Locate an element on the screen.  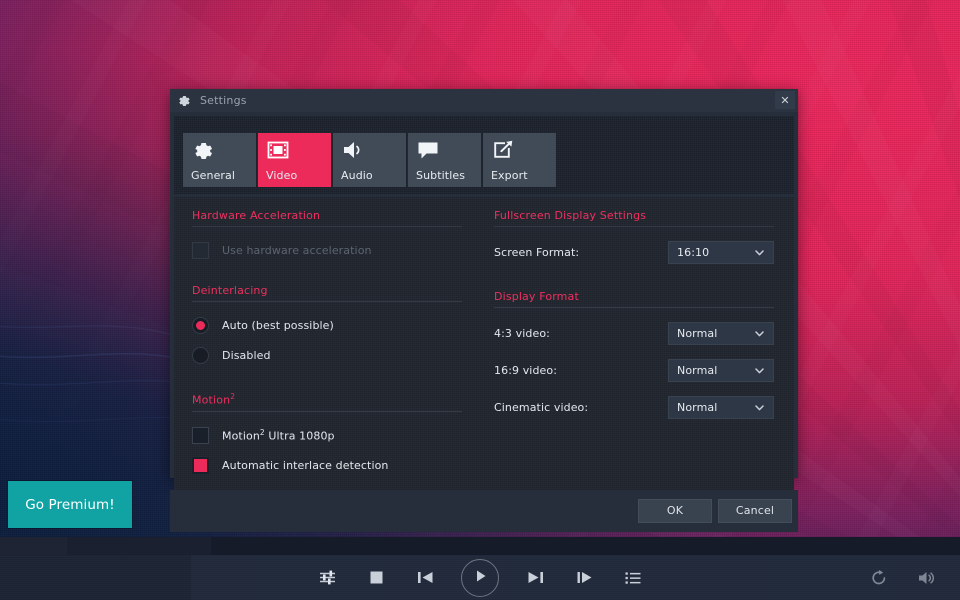
field-screen-format: Screen Format: 16:10 is located at coordinates (634, 252).